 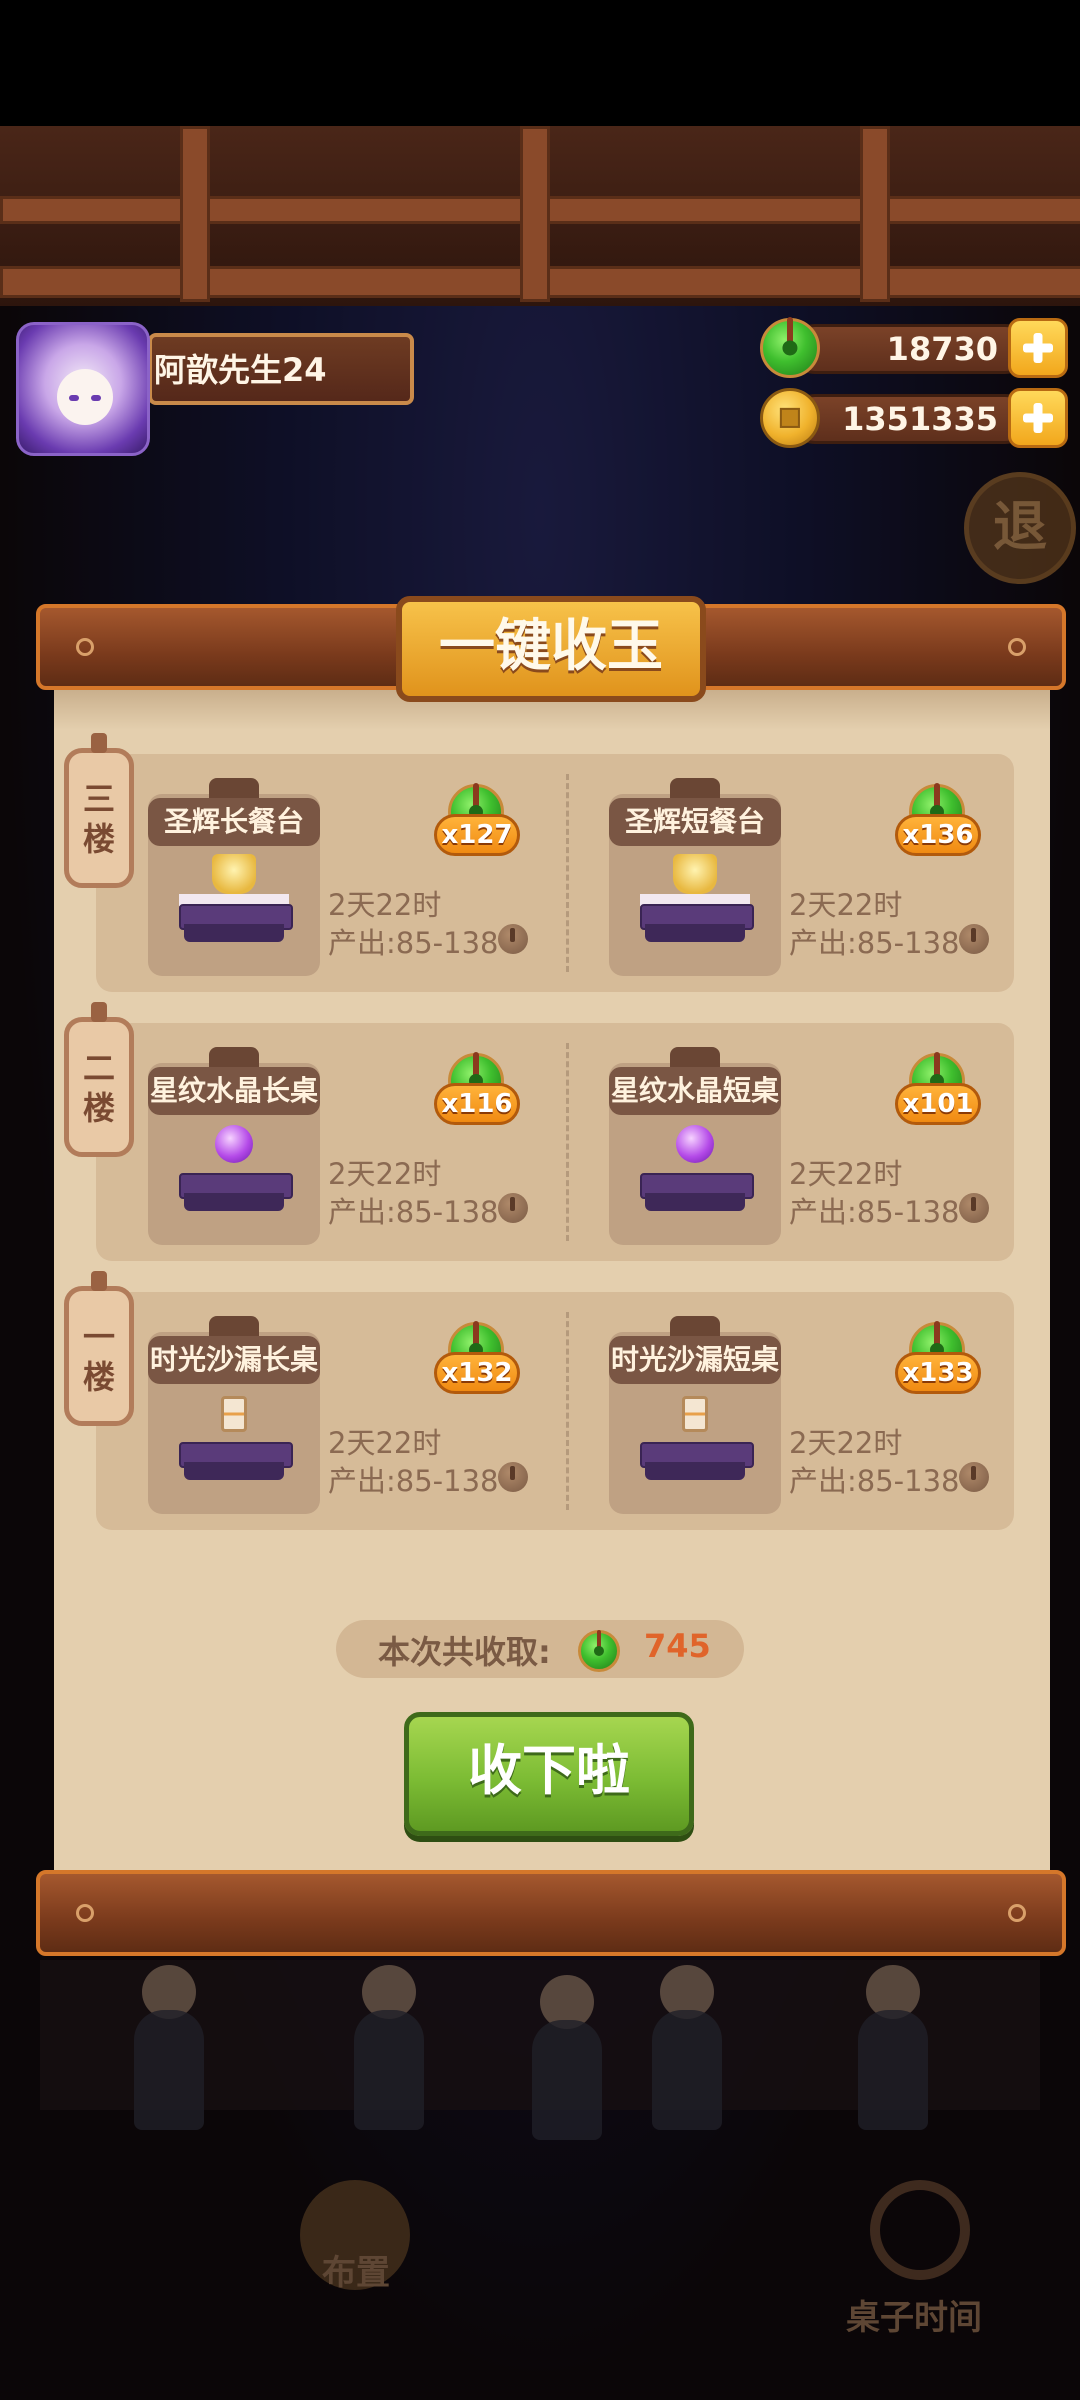 What do you see at coordinates (938, 1373) in the screenshot?
I see `jade-count: x133` at bounding box center [938, 1373].